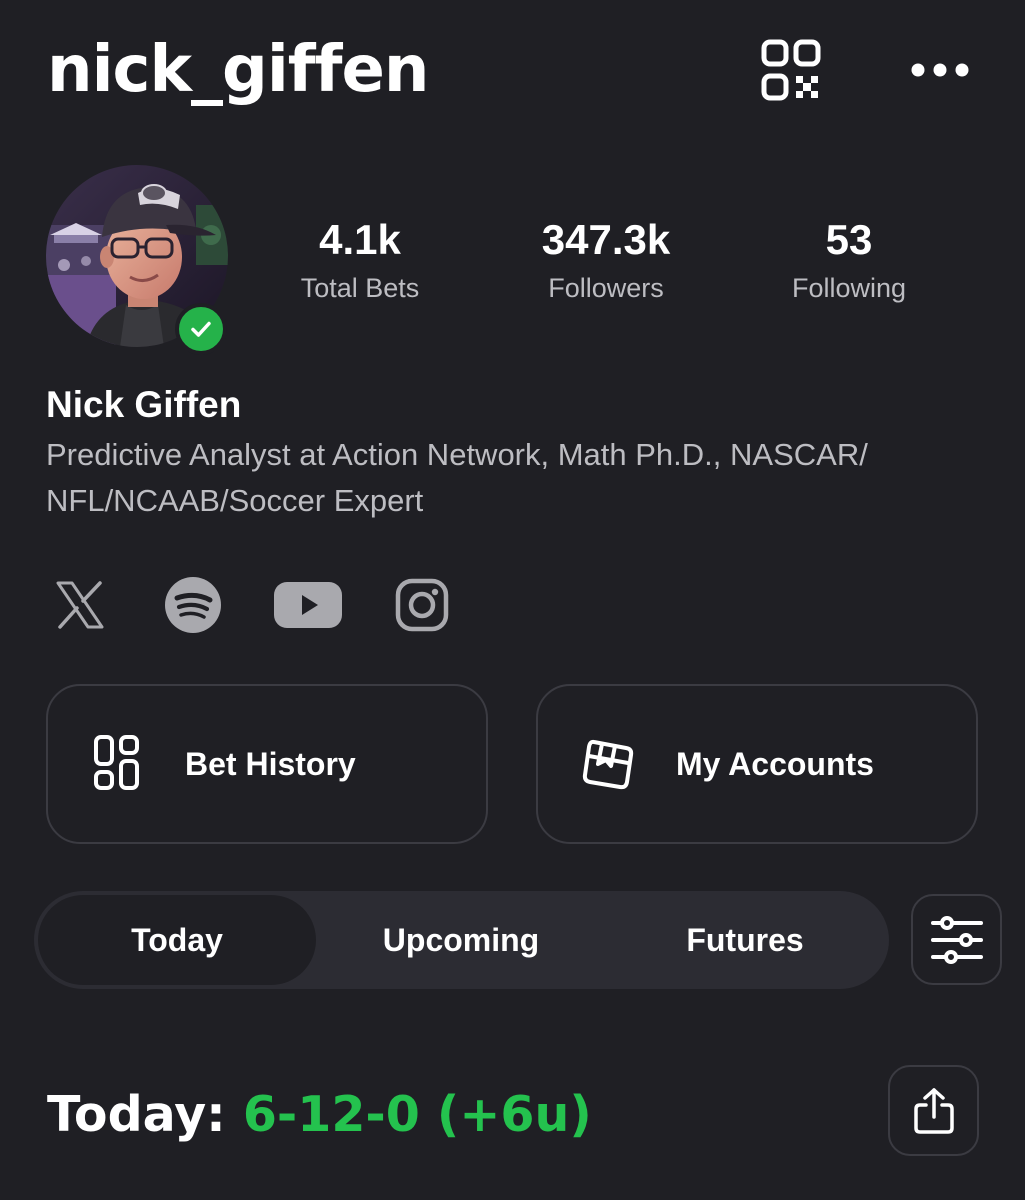  I want to click on youtube-icon, so click(308, 605).